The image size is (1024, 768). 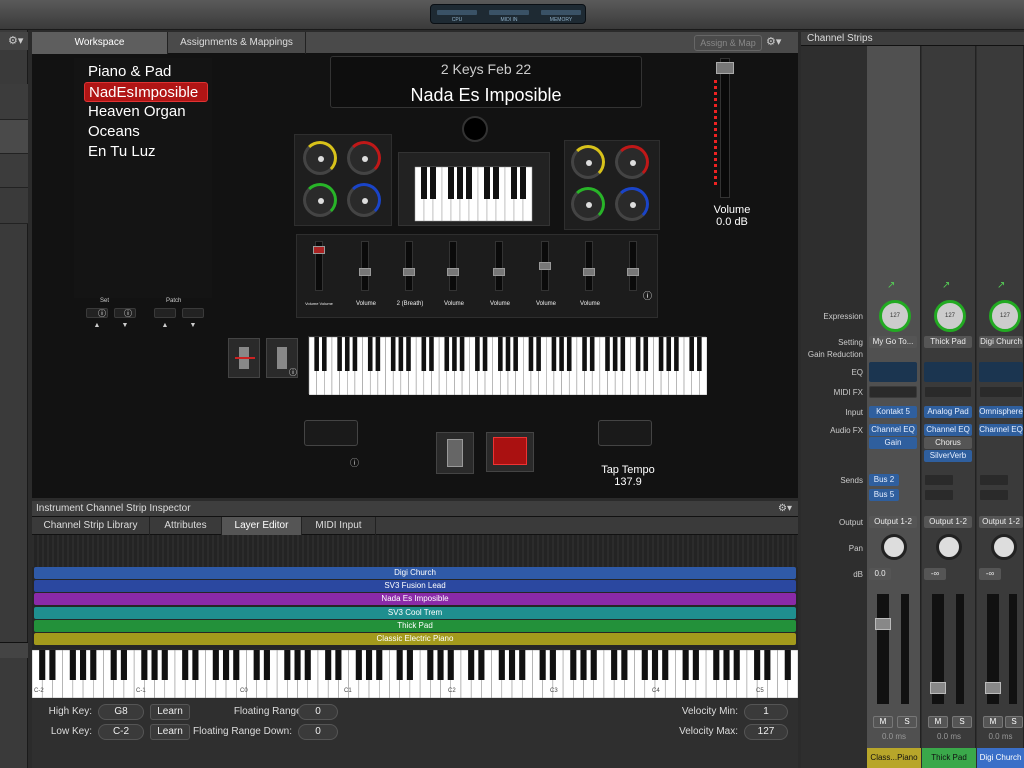 I want to click on output-button: Output 1-2, so click(x=948, y=522).